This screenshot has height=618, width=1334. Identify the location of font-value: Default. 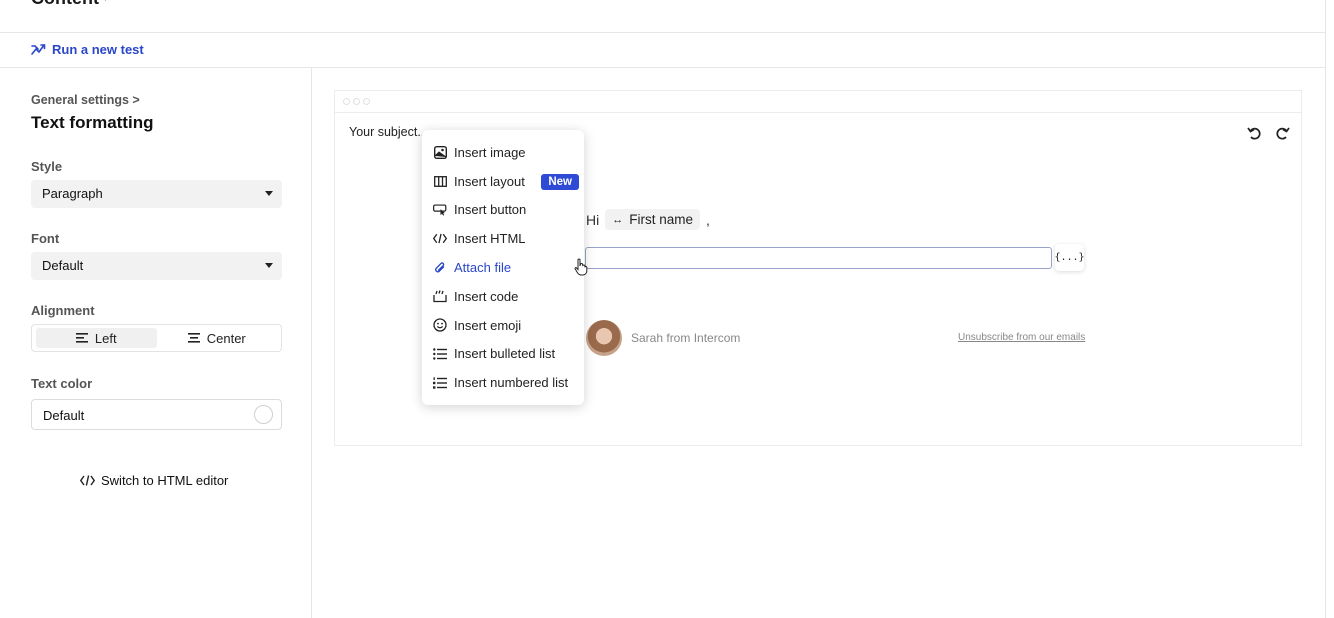
(63, 265).